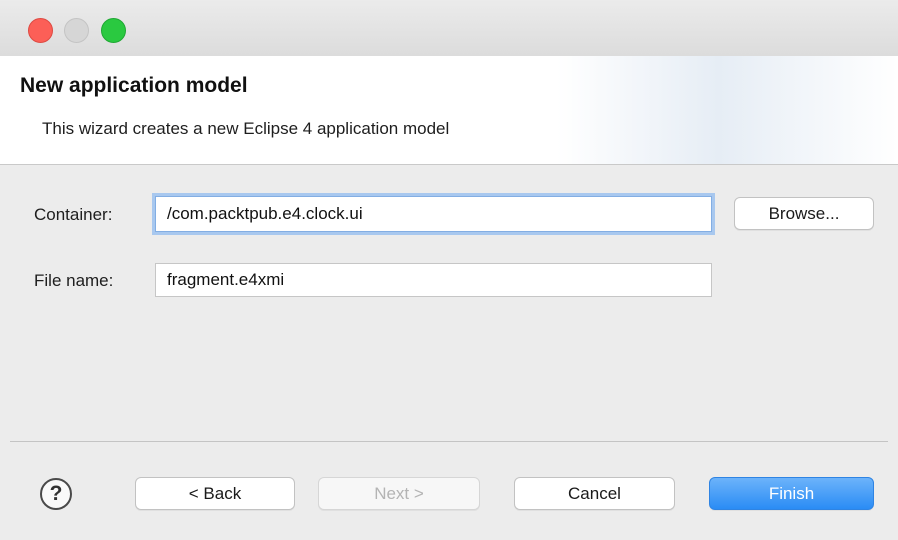 The height and width of the screenshot is (540, 898). What do you see at coordinates (399, 493) in the screenshot?
I see `next-button: Next >` at bounding box center [399, 493].